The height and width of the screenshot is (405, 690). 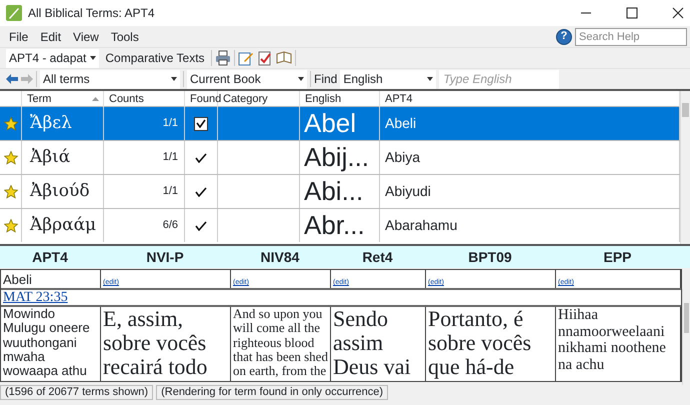 I want to click on column-header: APT4, so click(x=50, y=257).